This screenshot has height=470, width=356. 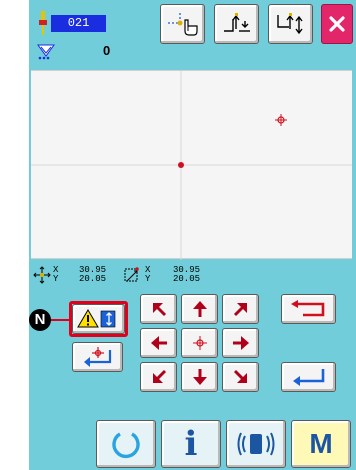 I want to click on communication-button, so click(x=256, y=444).